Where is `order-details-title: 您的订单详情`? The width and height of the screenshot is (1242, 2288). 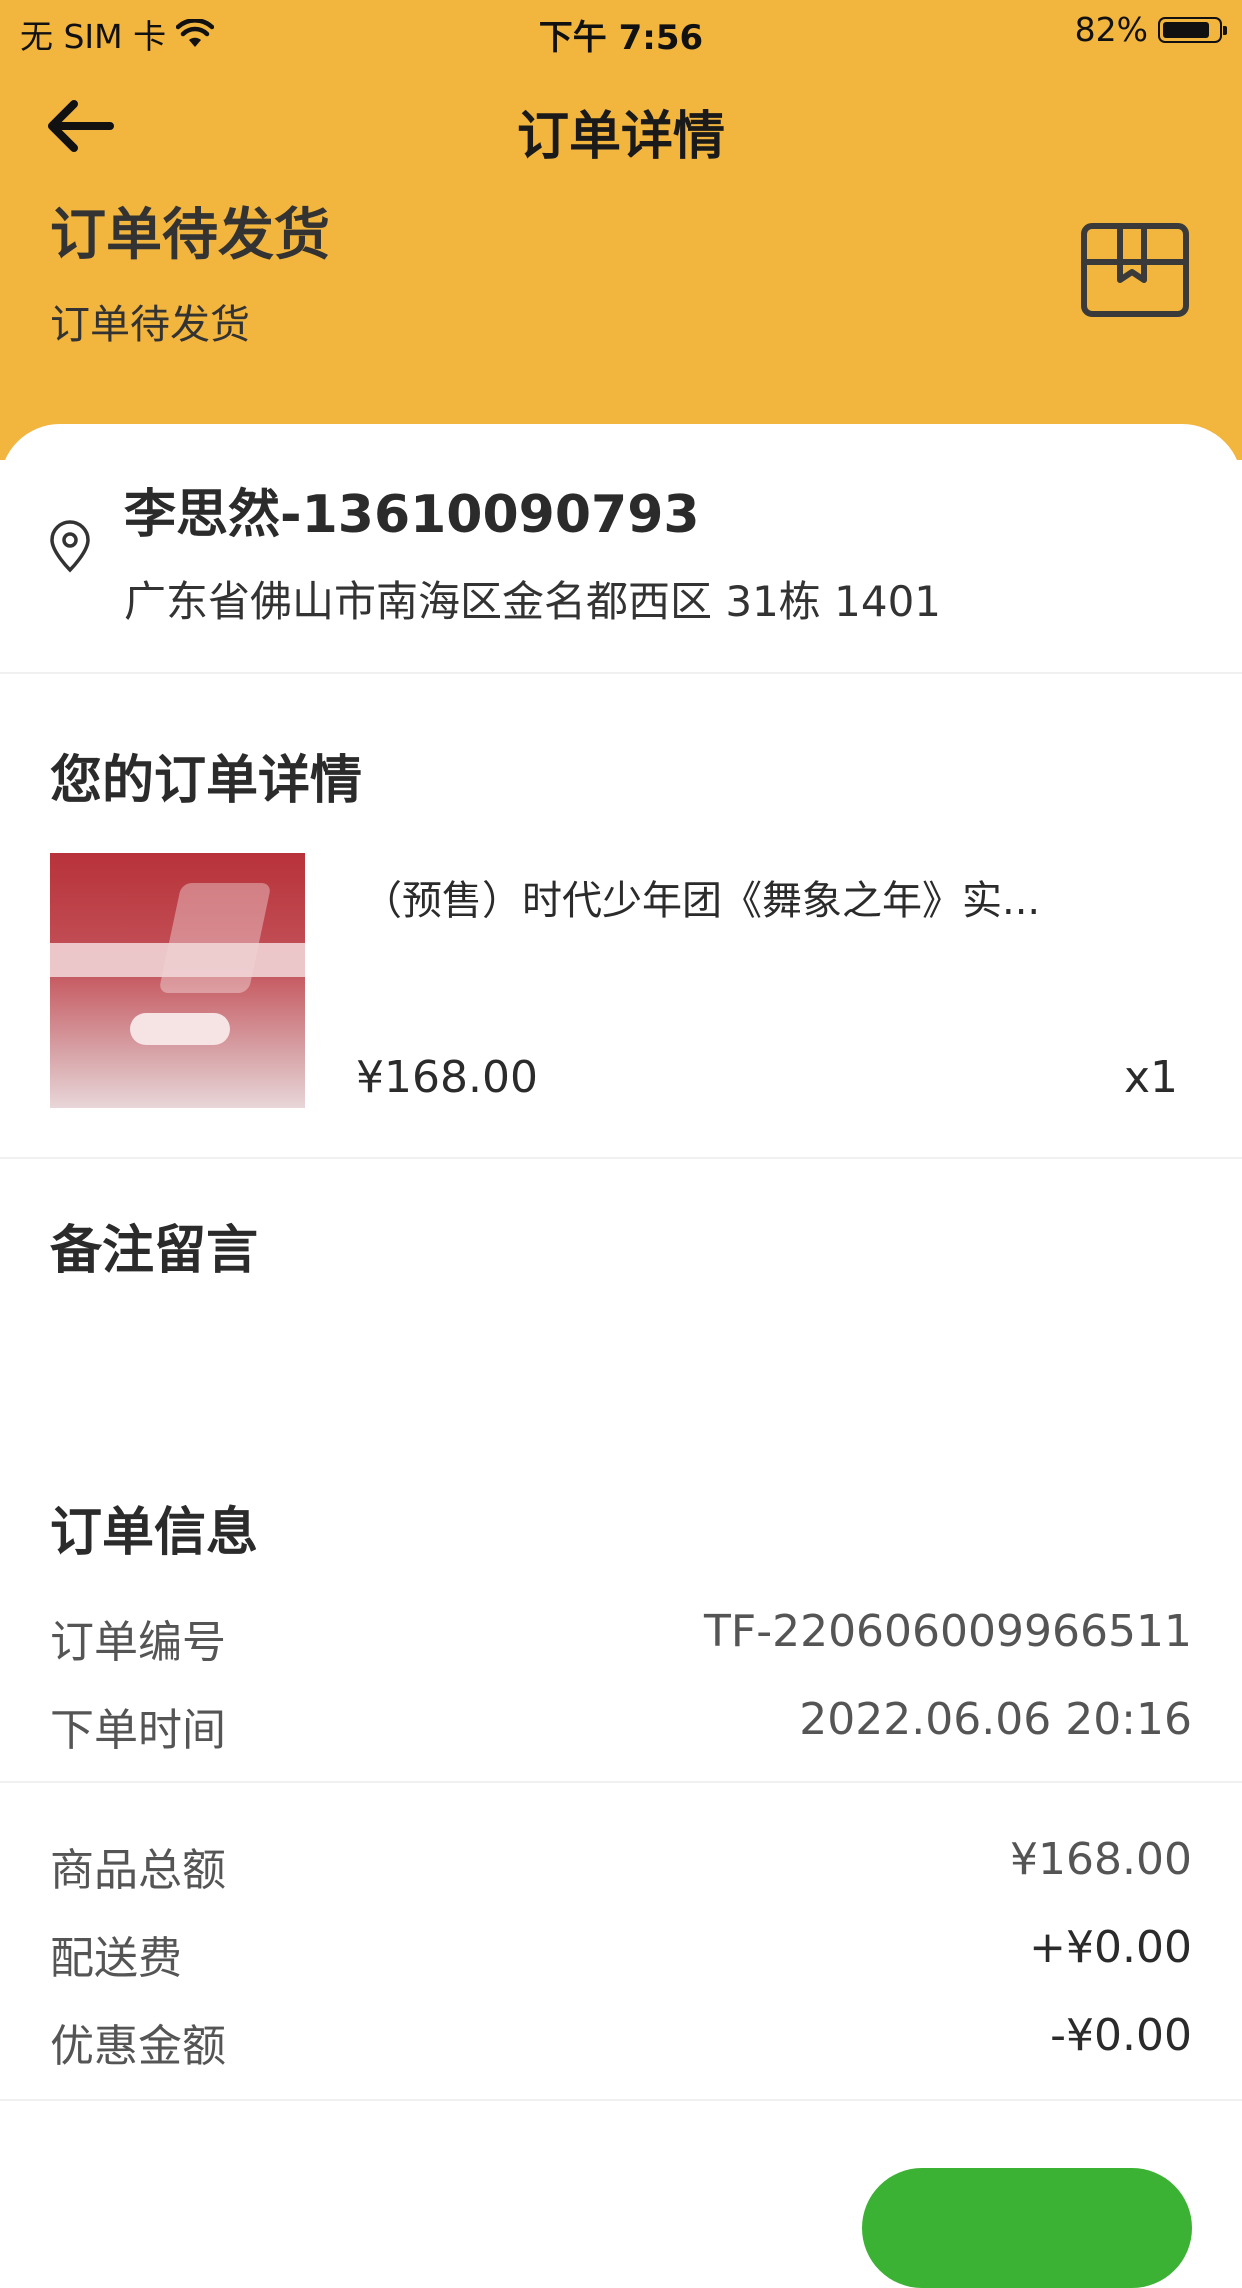 order-details-title: 您的订单详情 is located at coordinates (206, 781).